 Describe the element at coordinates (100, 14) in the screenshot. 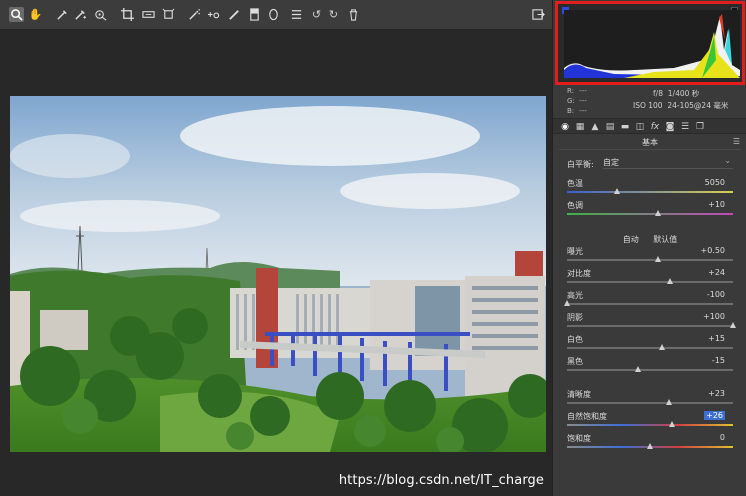

I see `target-icon` at that location.